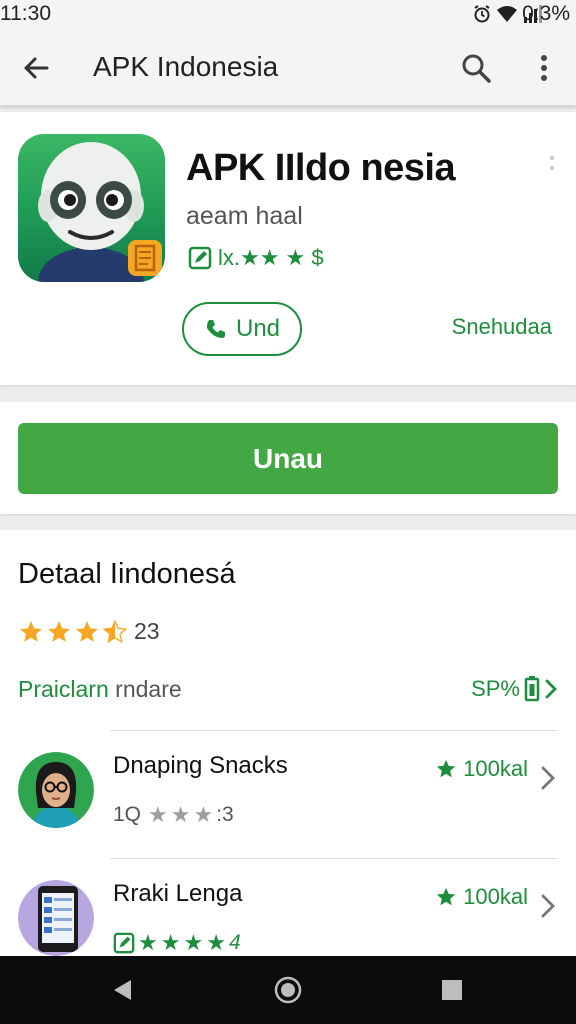 This screenshot has width=576, height=1024. I want to click on preview-link-text: SP%, so click(495, 688).